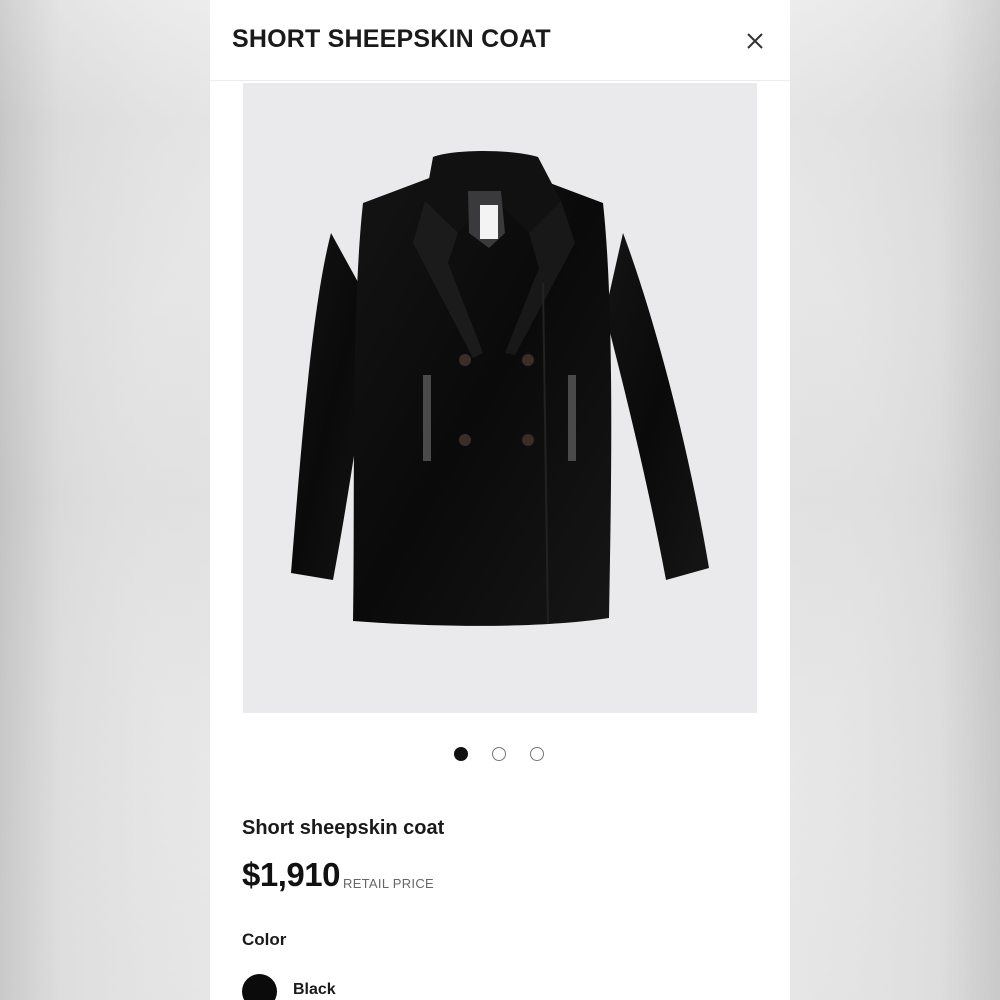 The width and height of the screenshot is (1000, 1000). What do you see at coordinates (391, 39) in the screenshot?
I see `page-title: SHORT SHEEPSKIN COAT` at bounding box center [391, 39].